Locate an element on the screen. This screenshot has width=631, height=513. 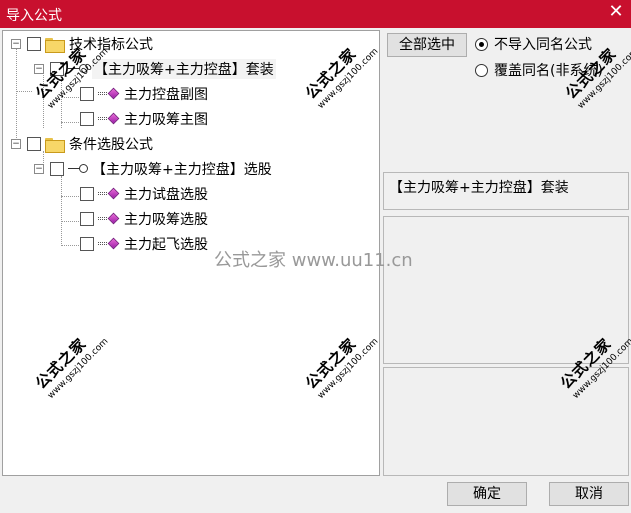
description-box: 【主力吸筹+主力控盘】套装 is located at coordinates (506, 191).